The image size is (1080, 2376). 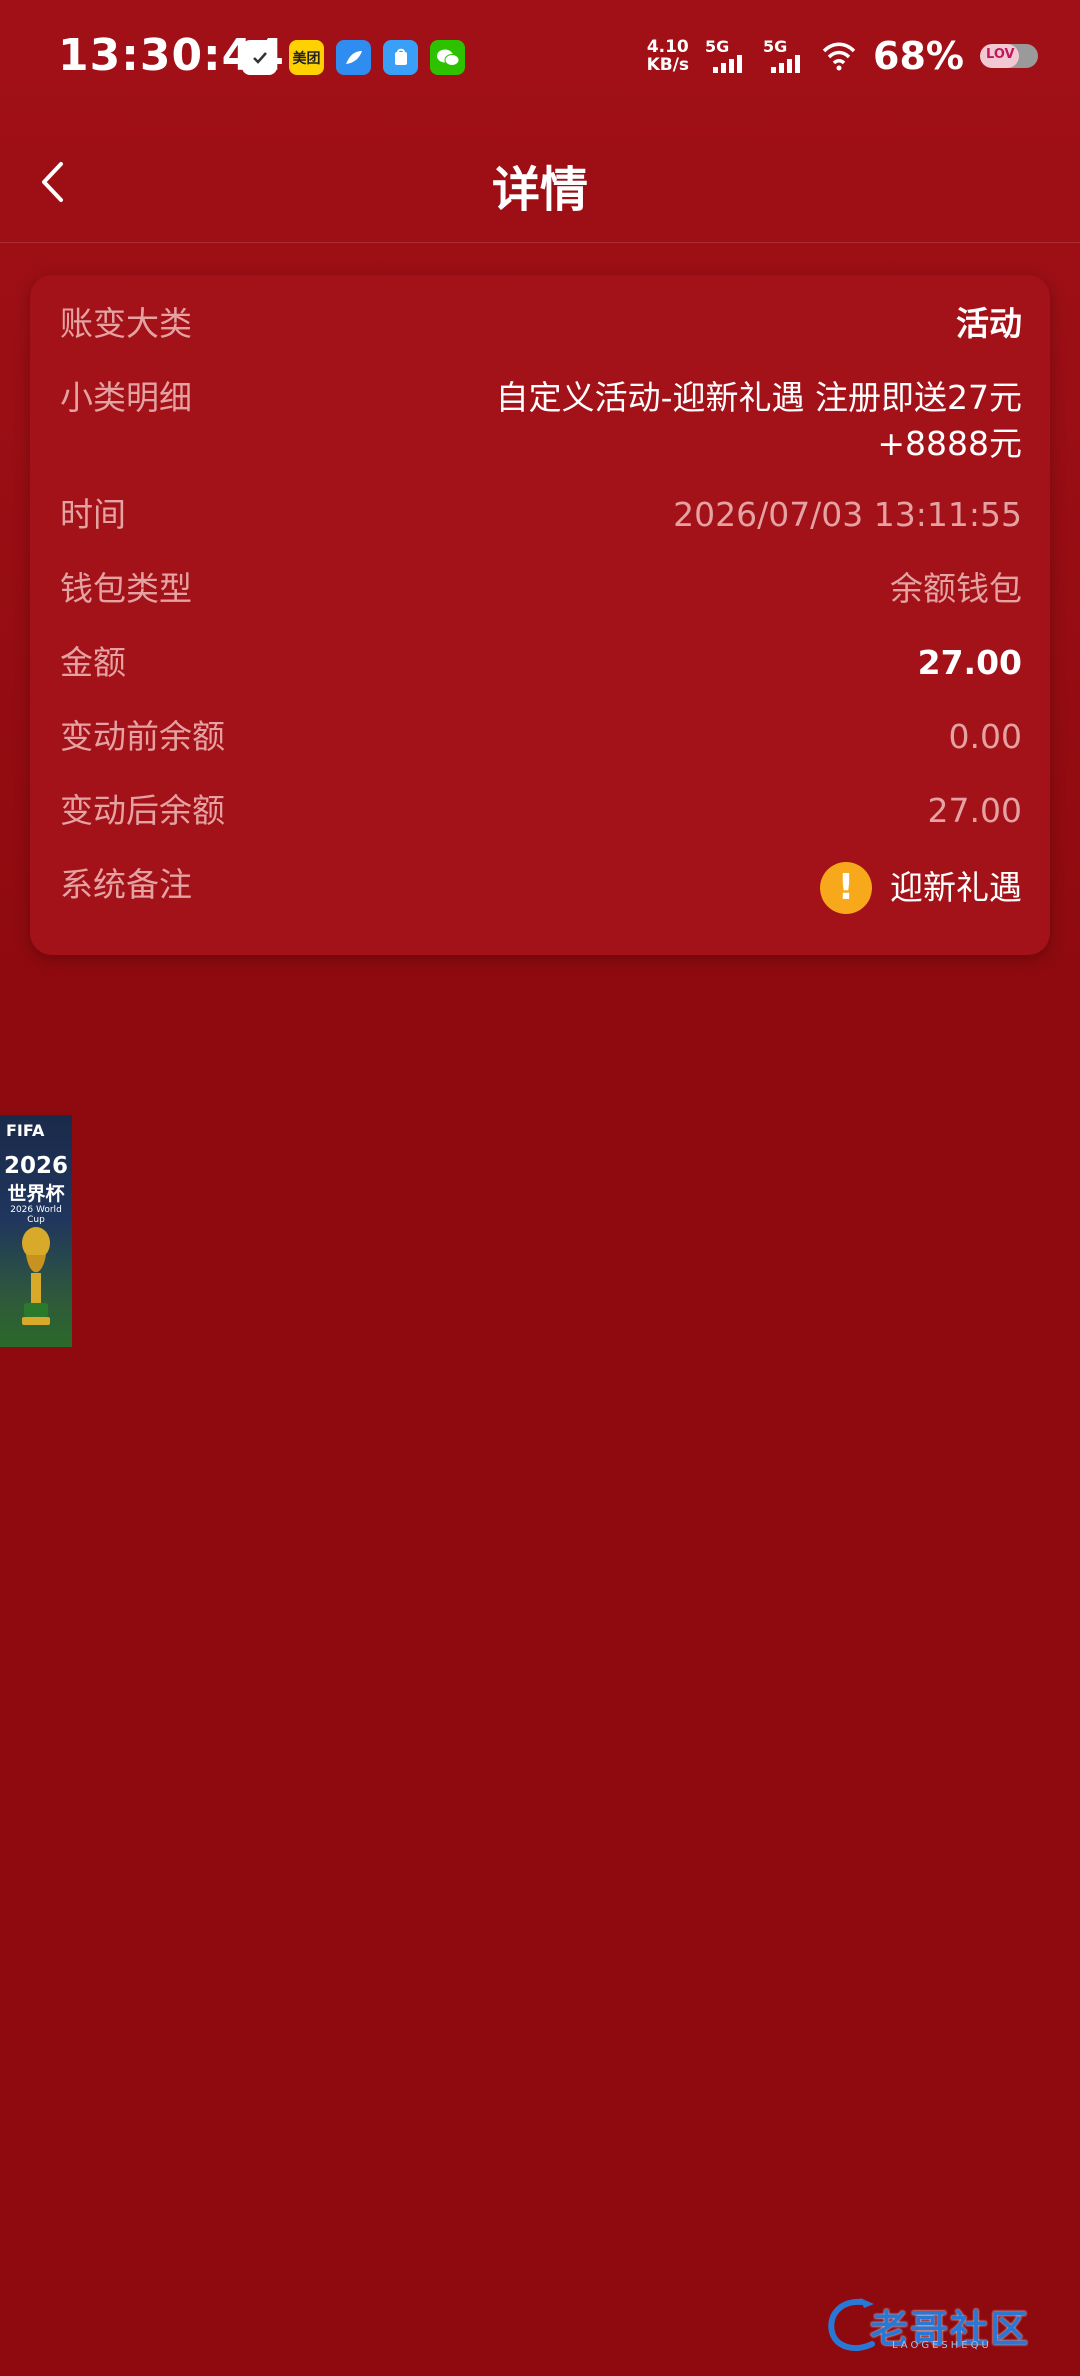 I want to click on detail-value: 余额钱包, so click(x=956, y=588).